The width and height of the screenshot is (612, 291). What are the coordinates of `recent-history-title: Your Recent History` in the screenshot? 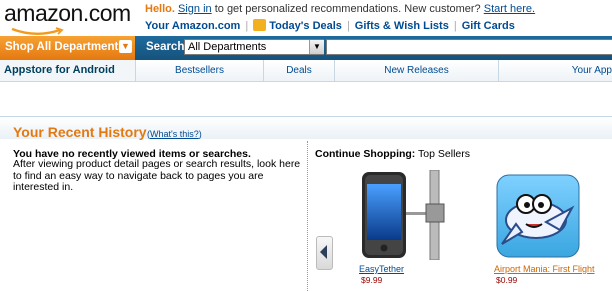 It's located at (80, 132).